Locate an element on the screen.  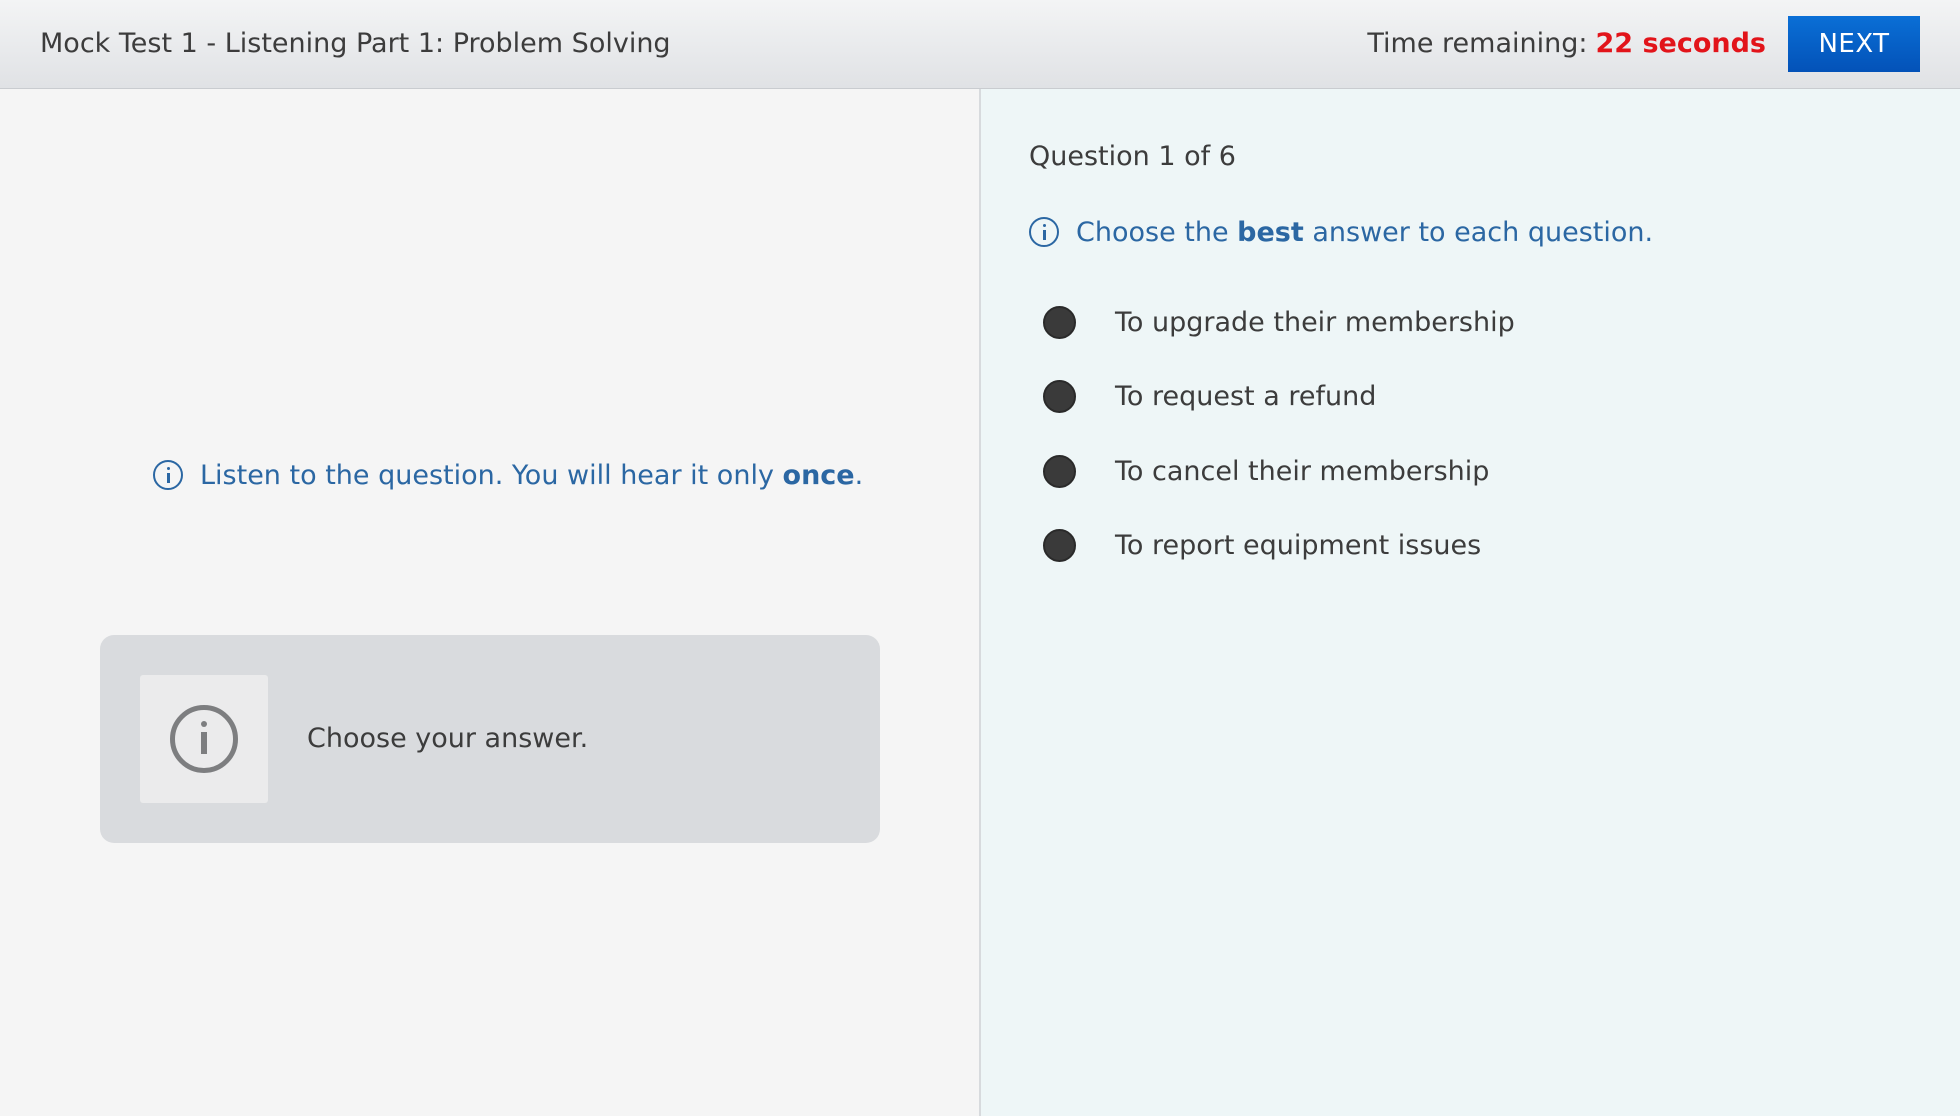
answer-option: To cancel their membership is located at coordinates (1279, 471).